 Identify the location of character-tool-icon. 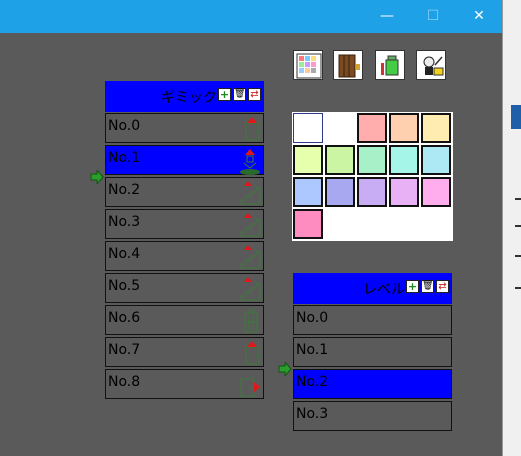
(433, 66).